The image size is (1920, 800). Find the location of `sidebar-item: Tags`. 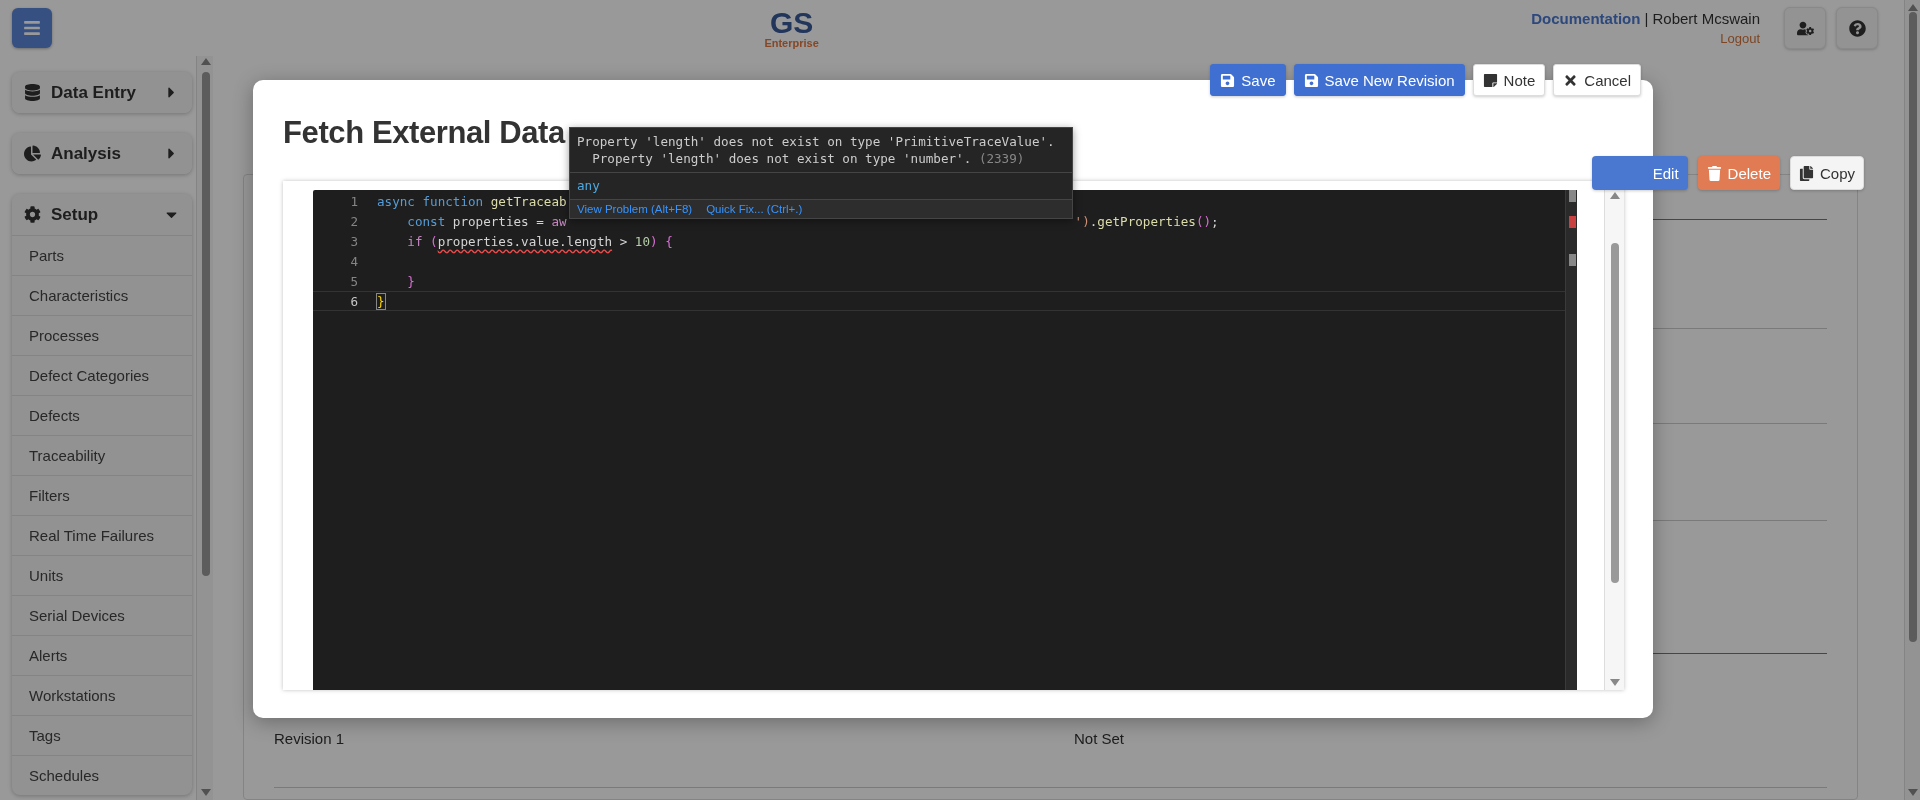

sidebar-item: Tags is located at coordinates (102, 735).